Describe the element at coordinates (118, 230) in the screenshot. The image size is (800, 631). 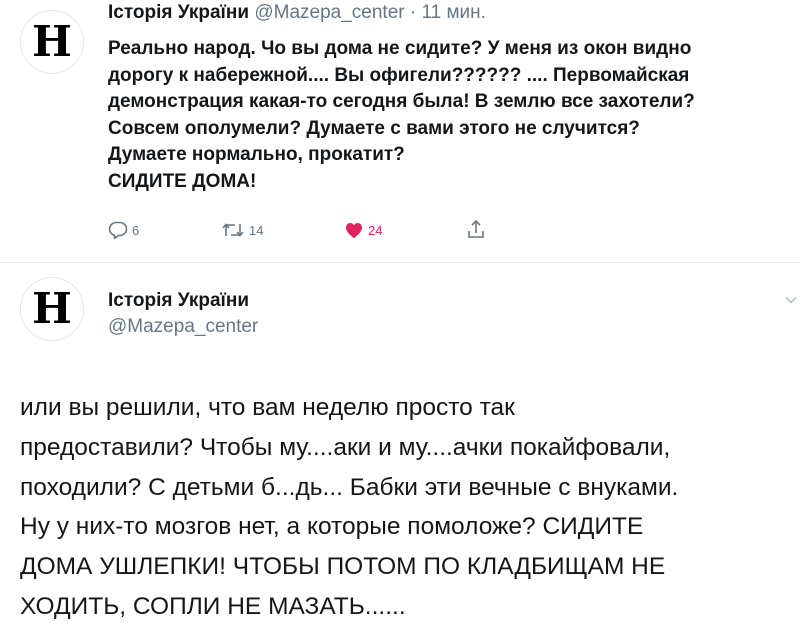
I see `reply-icon` at that location.